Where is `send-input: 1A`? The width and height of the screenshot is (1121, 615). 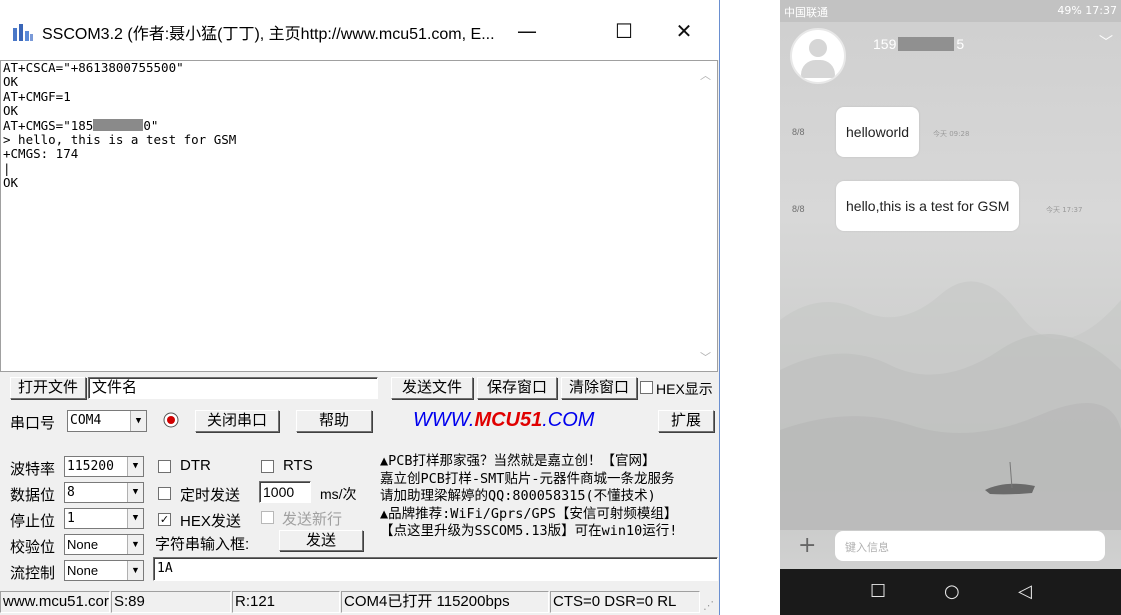 send-input: 1A is located at coordinates (435, 569).